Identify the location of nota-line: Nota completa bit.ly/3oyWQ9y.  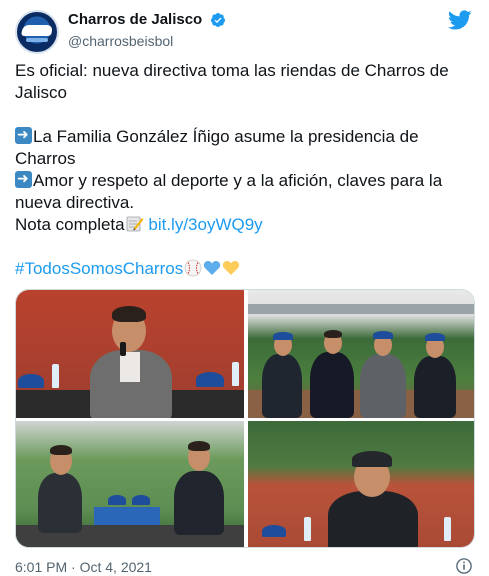
(245, 225).